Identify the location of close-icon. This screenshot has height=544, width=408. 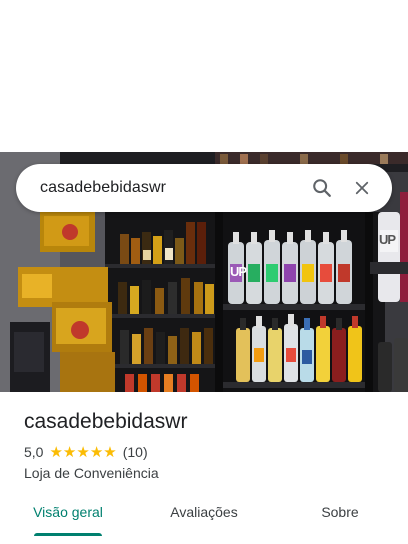
(362, 188).